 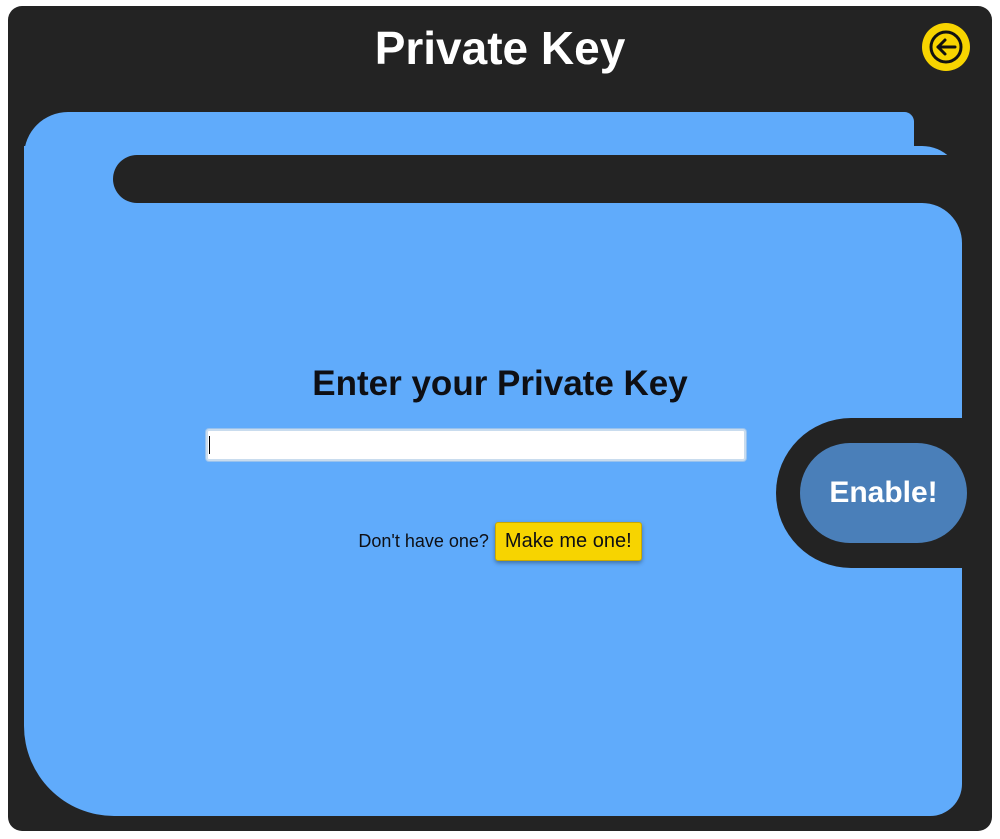 I want to click on make-key-button: Make me one!, so click(x=568, y=541).